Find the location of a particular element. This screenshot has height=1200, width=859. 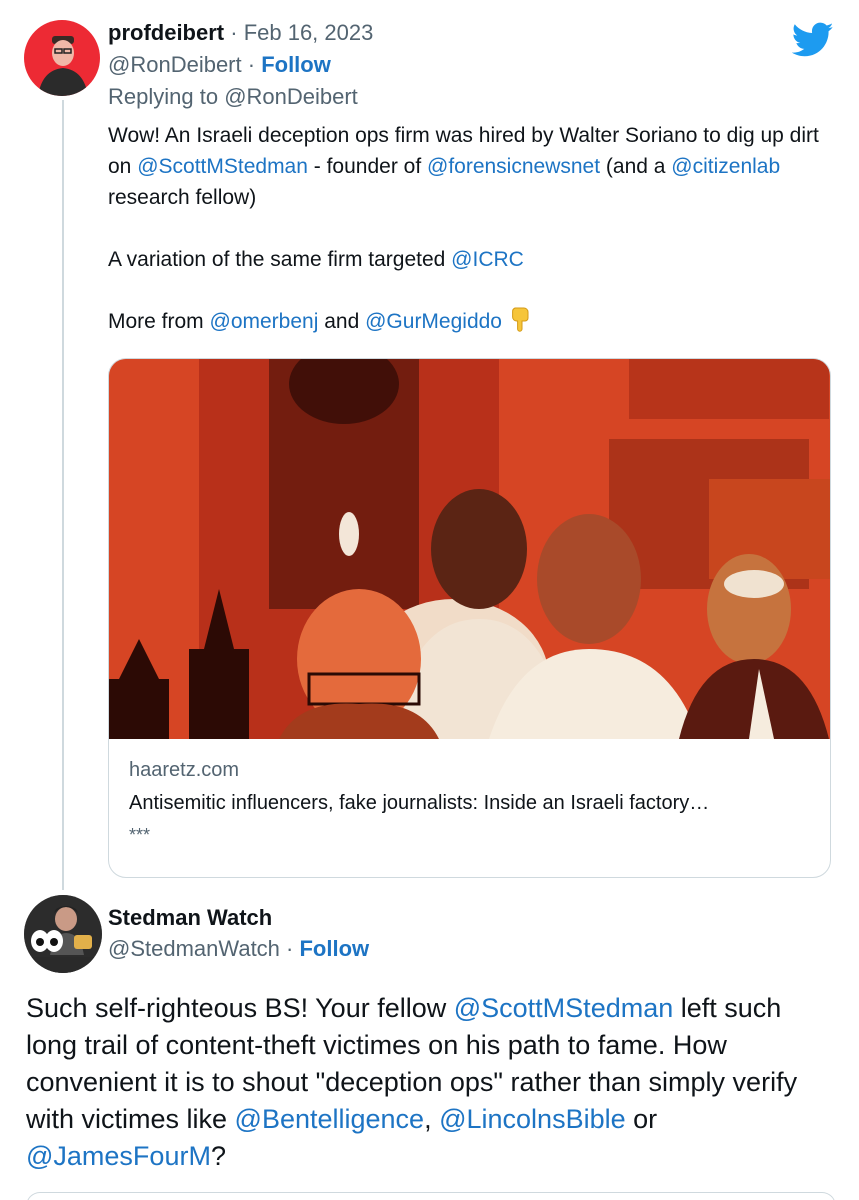

quote-text-segment: ? is located at coordinates (218, 1156).